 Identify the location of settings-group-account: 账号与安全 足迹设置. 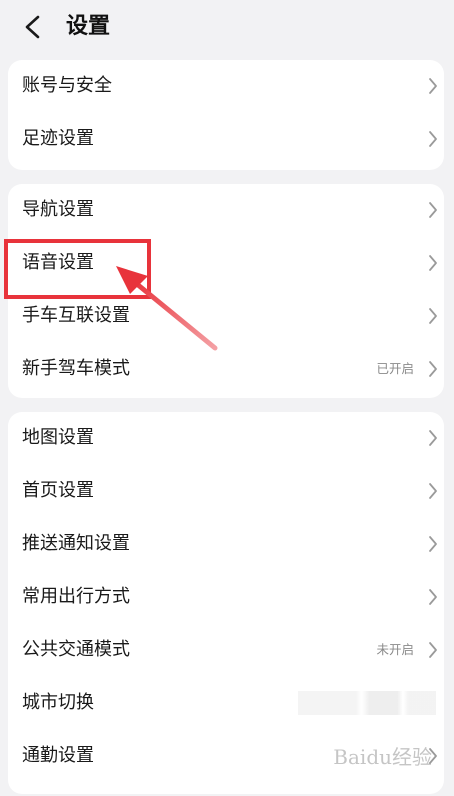
(226, 115).